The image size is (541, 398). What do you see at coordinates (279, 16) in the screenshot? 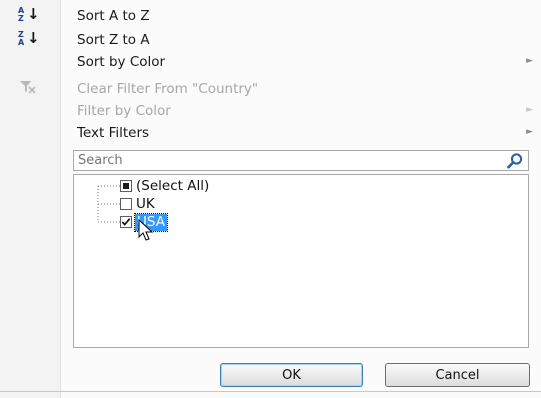
I see `menu-item-sort-a-to-z: AZ ↓ Sort A to Z` at bounding box center [279, 16].